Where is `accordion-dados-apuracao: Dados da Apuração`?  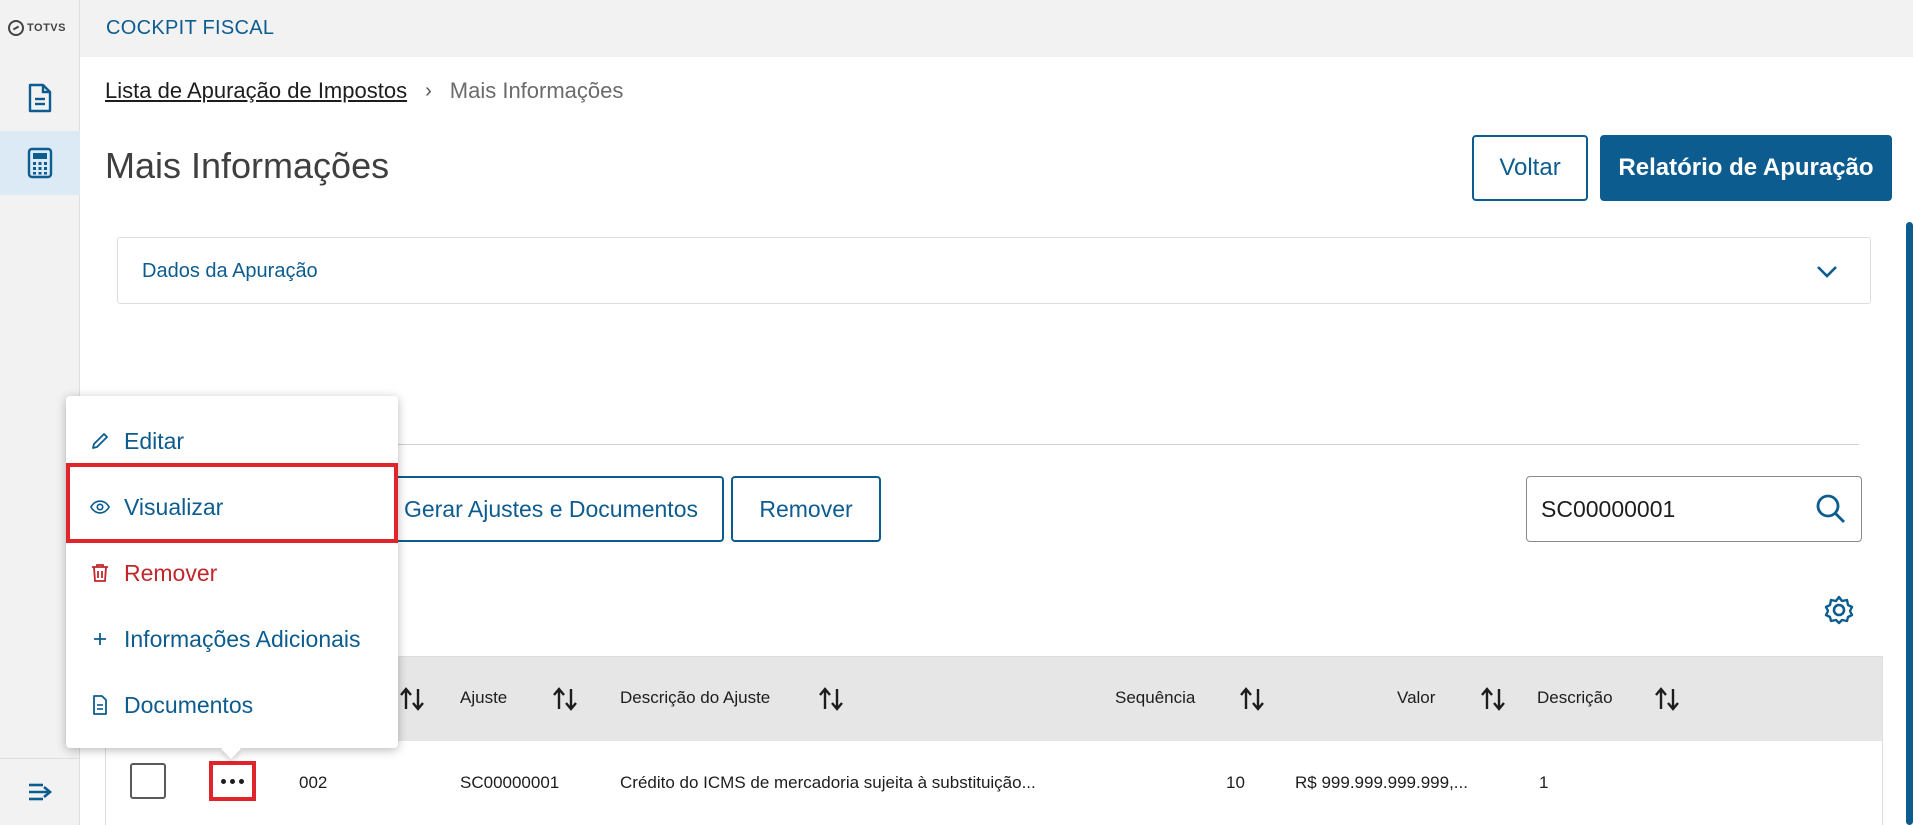 accordion-dados-apuracao: Dados da Apuração is located at coordinates (994, 270).